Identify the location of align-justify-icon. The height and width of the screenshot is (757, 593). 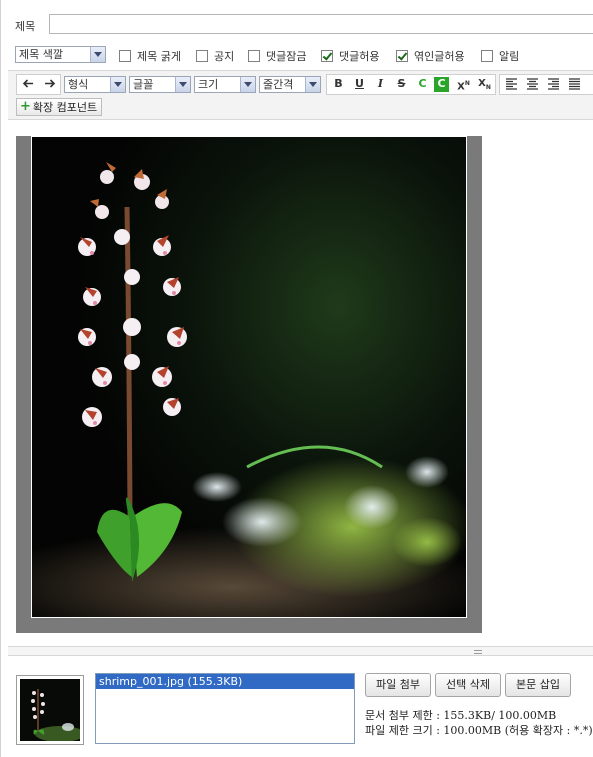
(574, 84).